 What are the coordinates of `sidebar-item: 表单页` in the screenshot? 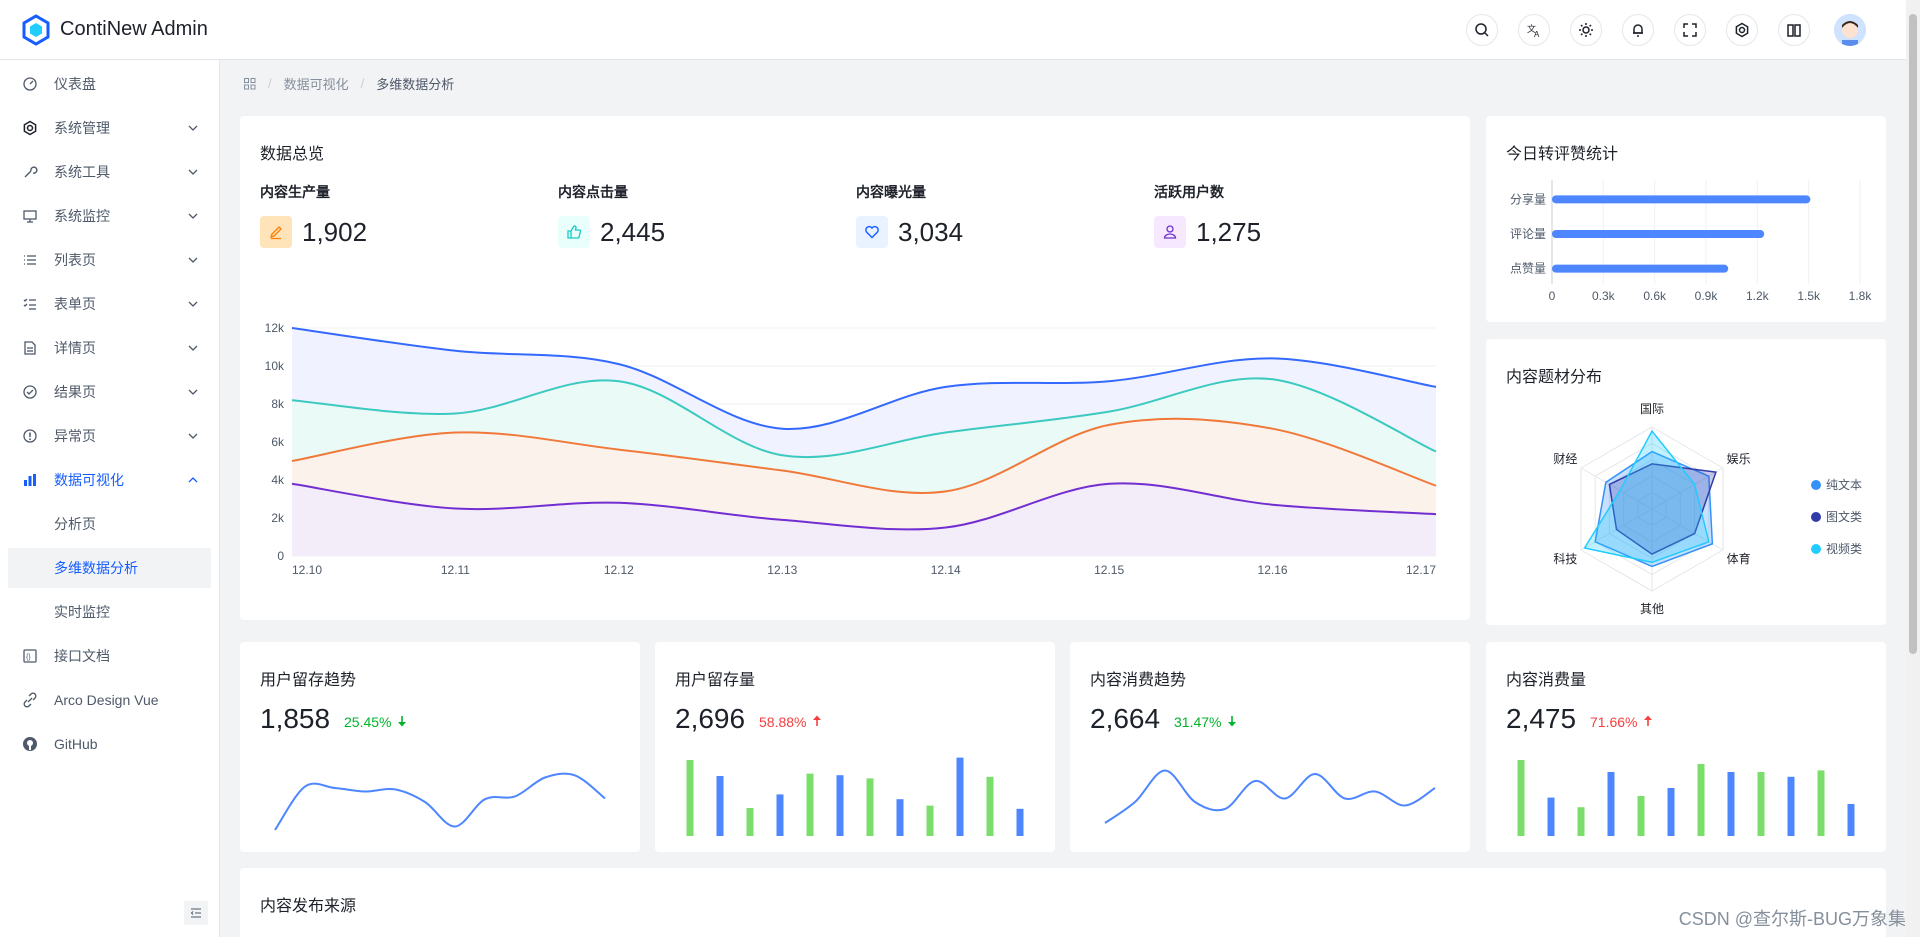 It's located at (109, 304).